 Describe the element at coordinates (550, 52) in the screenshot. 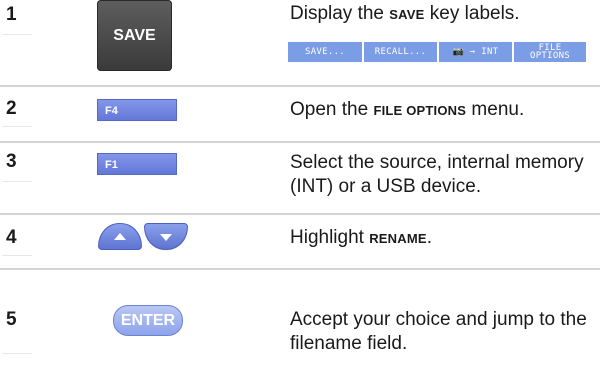

I see `softkey-file-options: FILE OPTIONS` at that location.